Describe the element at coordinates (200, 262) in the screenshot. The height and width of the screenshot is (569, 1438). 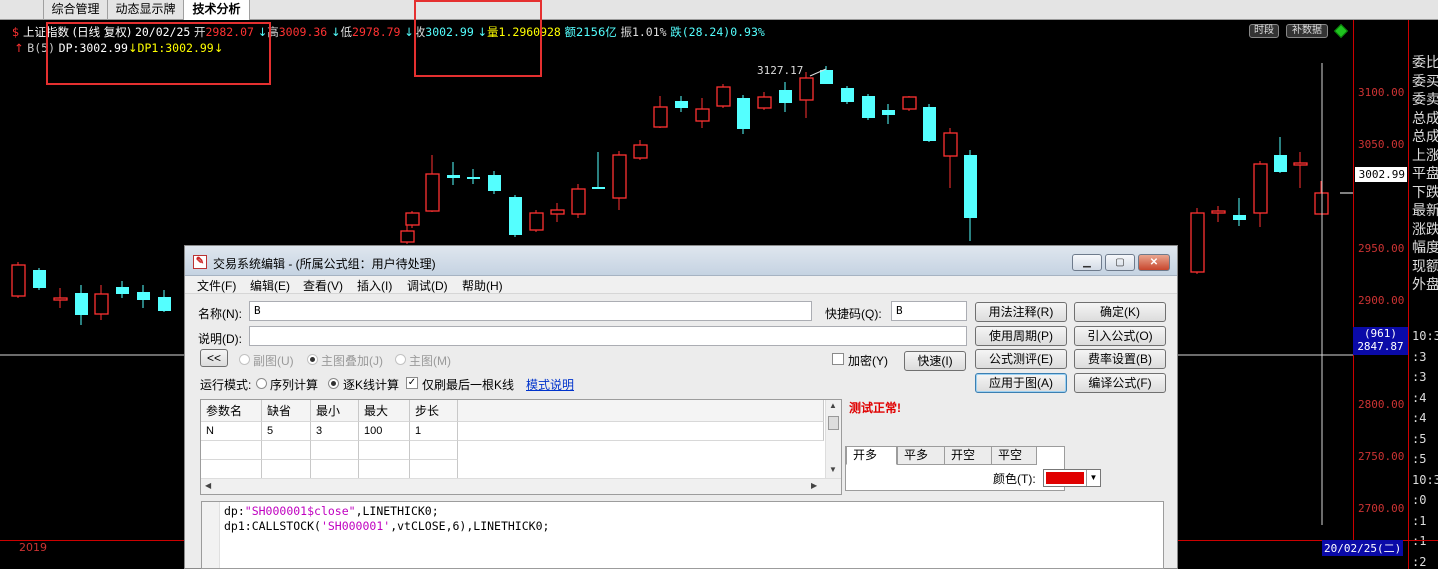
I see `app-icon: ✎` at that location.